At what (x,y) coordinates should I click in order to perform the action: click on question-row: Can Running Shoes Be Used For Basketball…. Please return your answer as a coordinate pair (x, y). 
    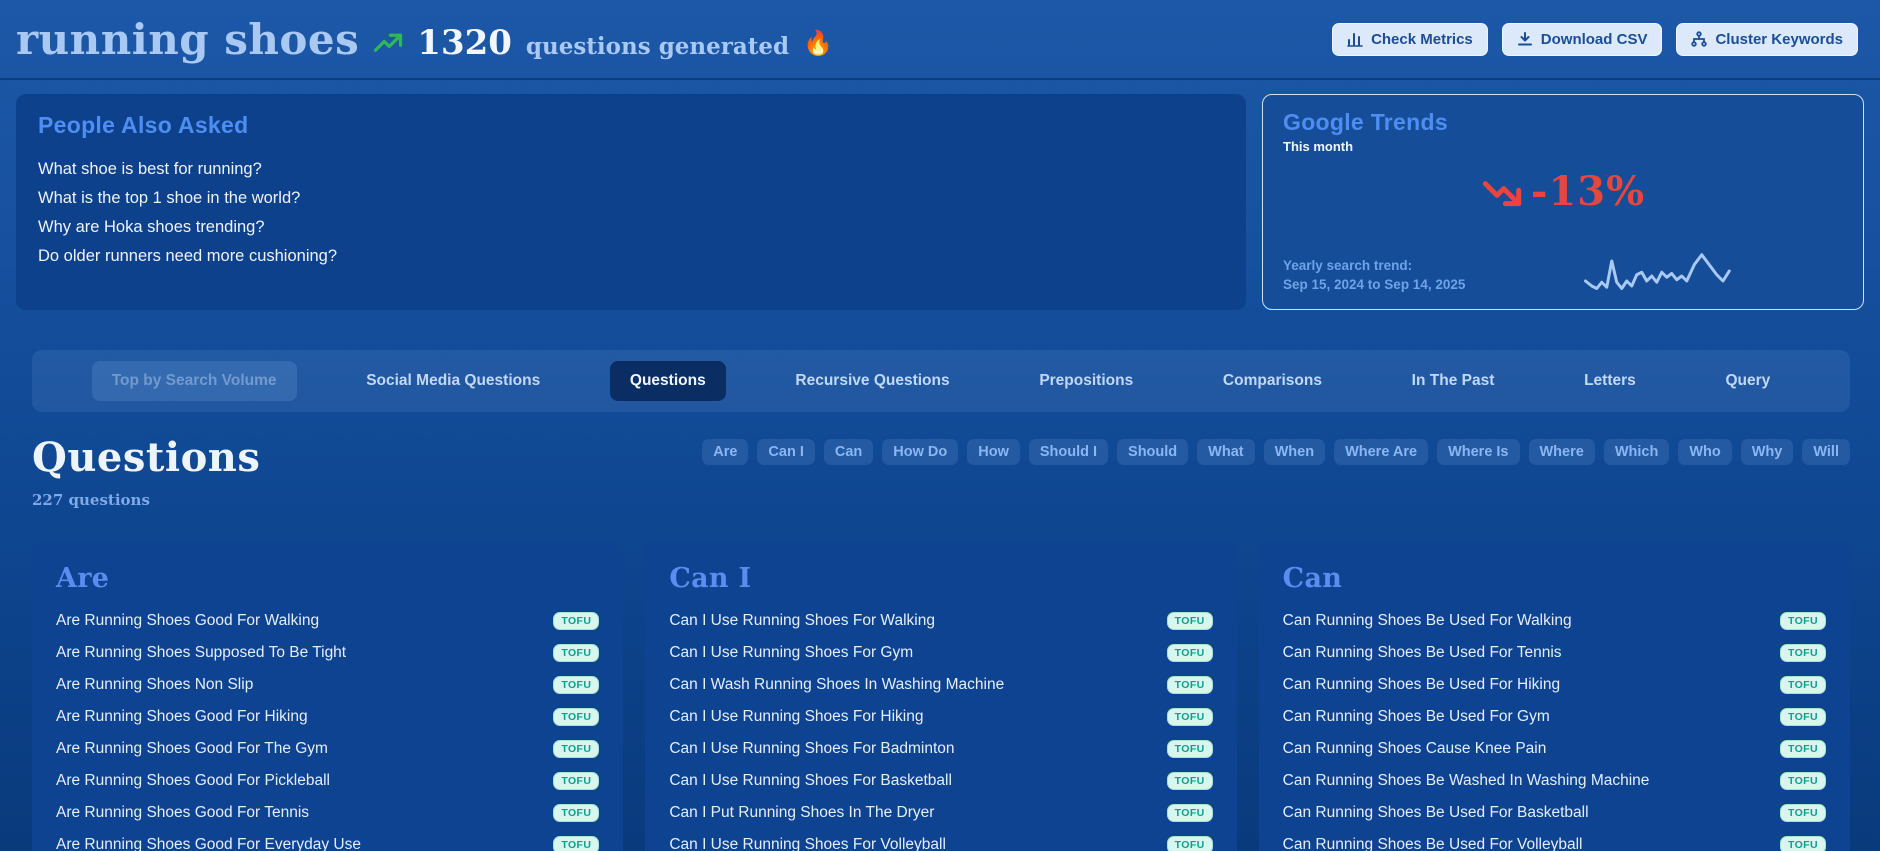
    Looking at the image, I should click on (1554, 813).